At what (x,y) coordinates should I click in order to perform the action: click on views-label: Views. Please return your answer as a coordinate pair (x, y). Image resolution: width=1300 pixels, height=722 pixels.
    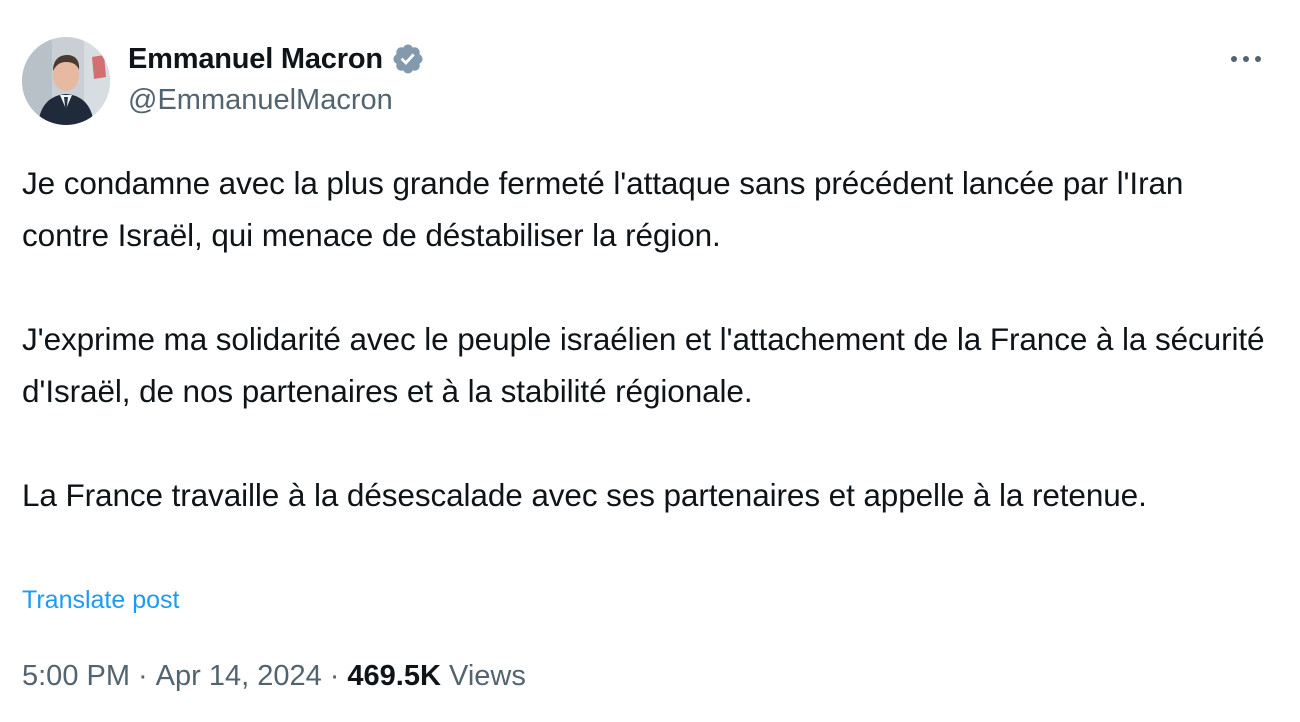
    Looking at the image, I should click on (487, 676).